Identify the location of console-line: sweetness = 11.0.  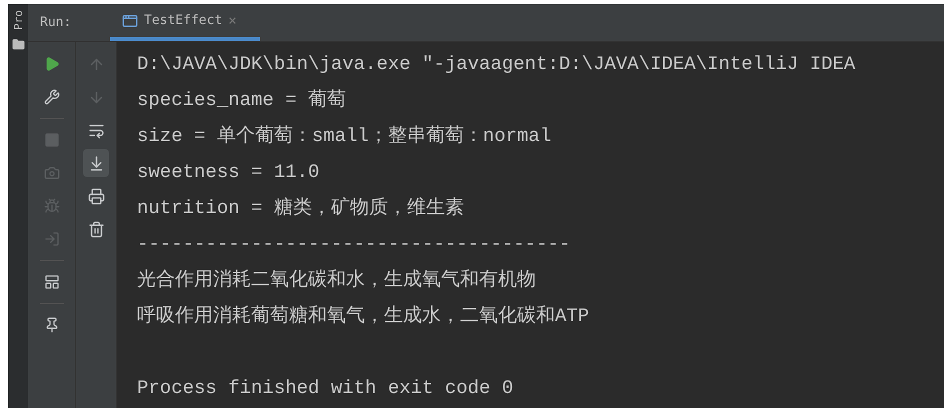
(228, 172).